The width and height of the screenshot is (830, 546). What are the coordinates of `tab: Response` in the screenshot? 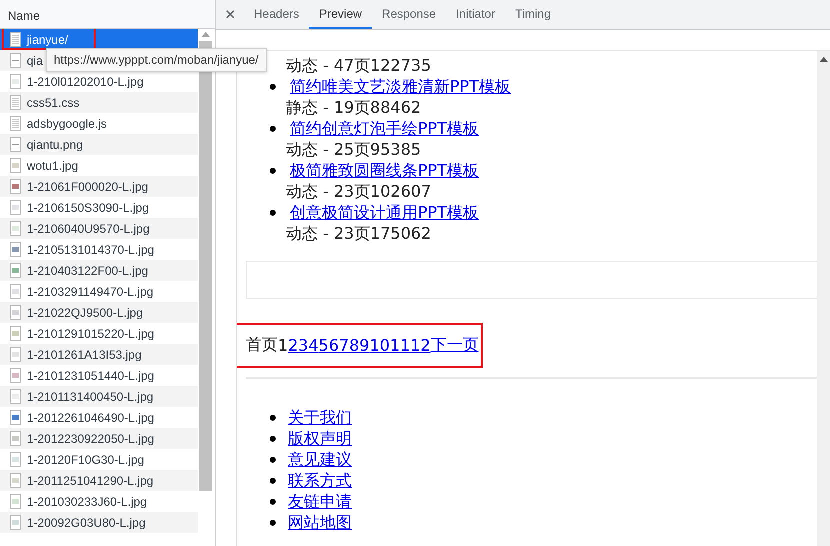 It's located at (409, 14).